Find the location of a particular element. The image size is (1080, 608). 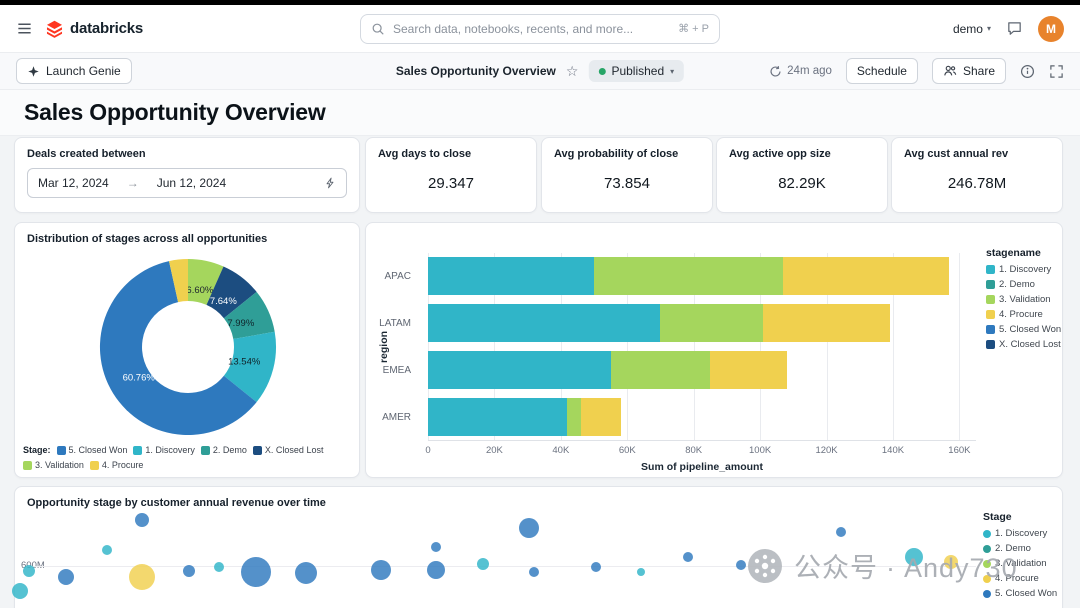

bar-apac is located at coordinates (702, 276).